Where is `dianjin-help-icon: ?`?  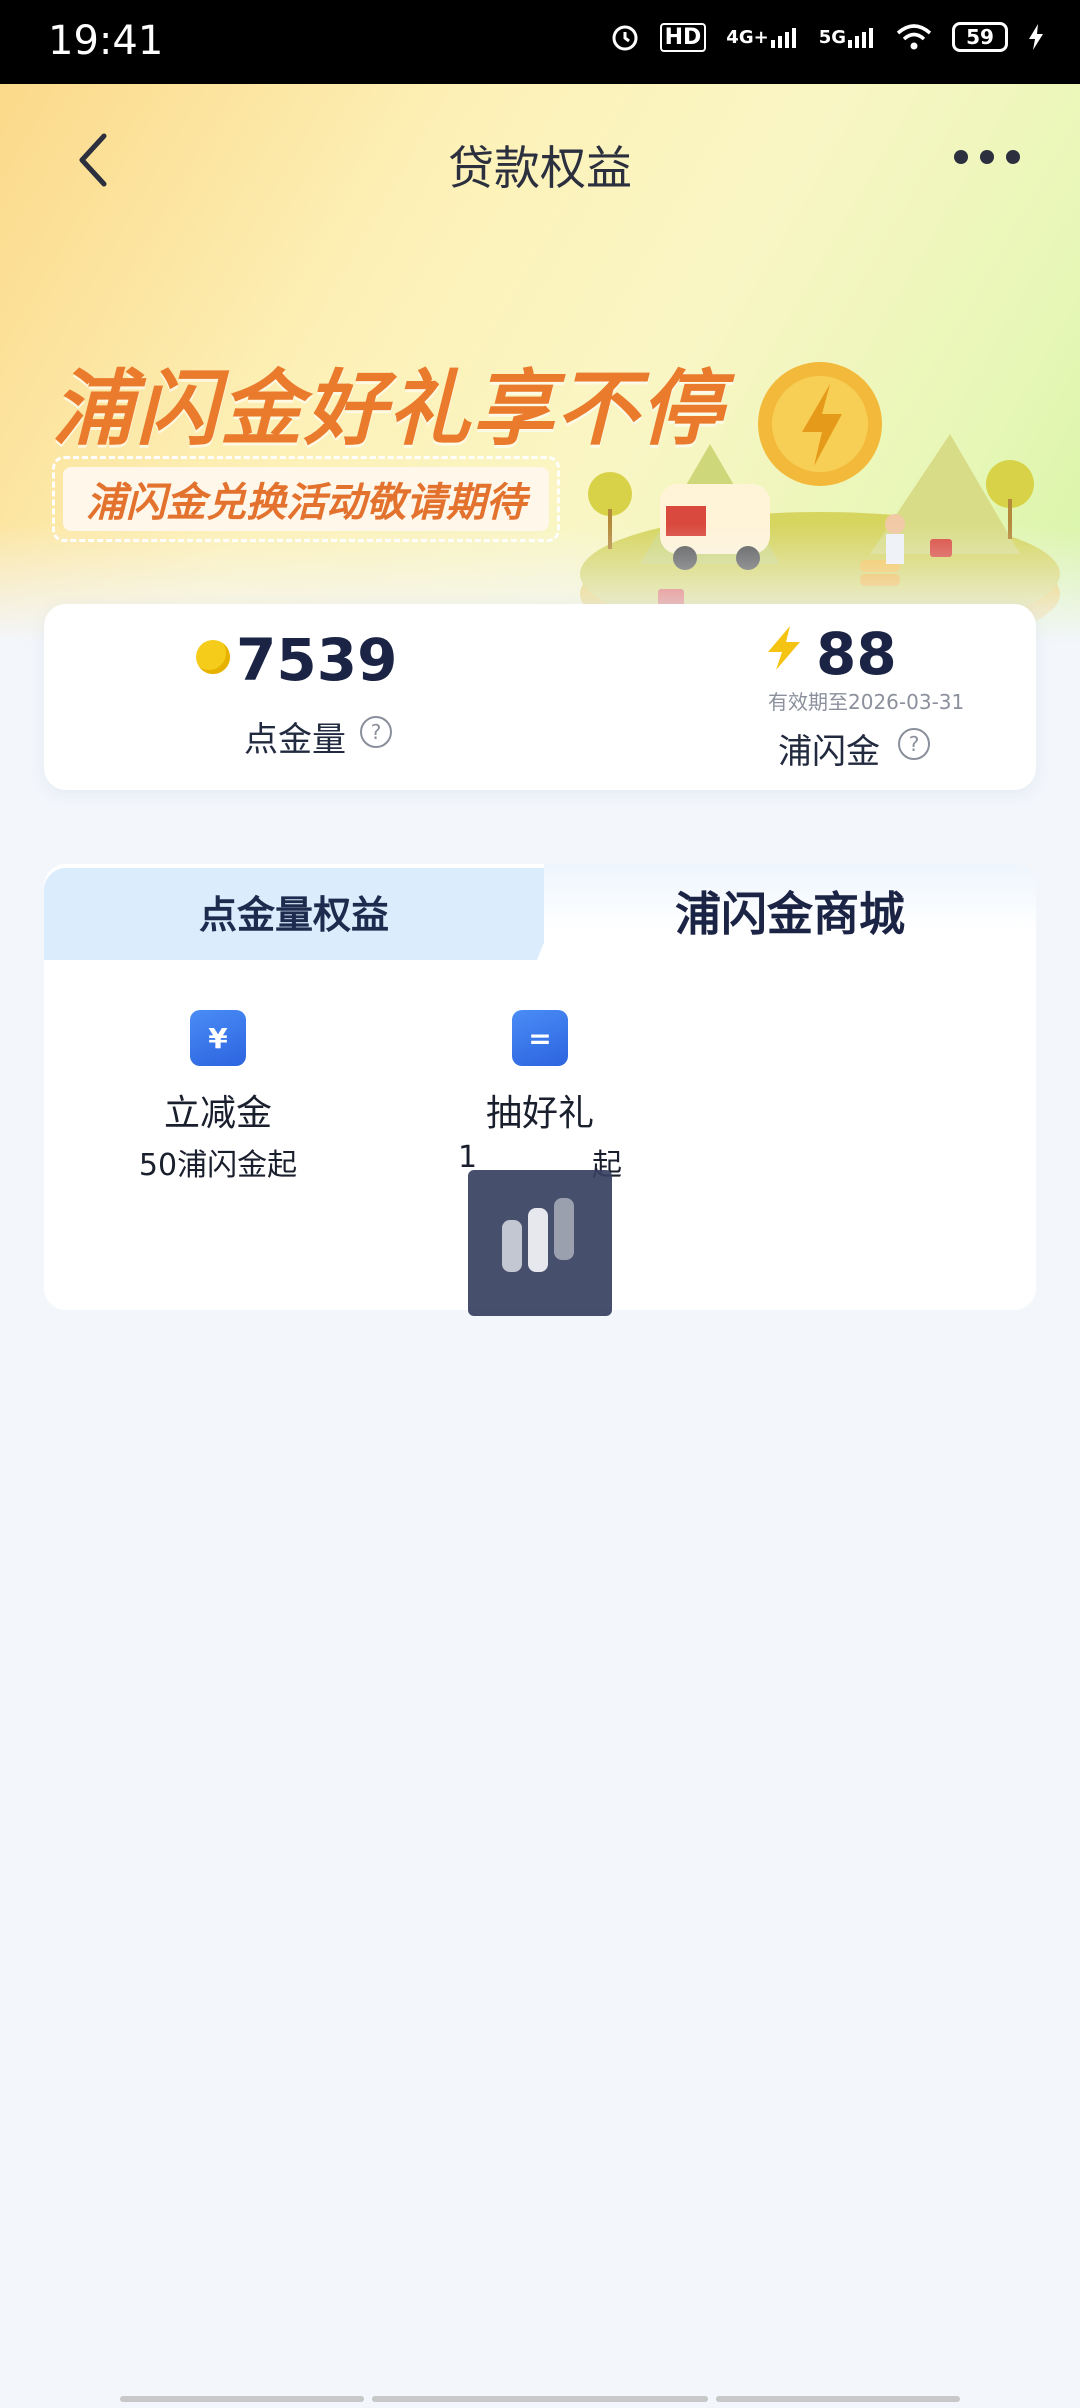
dianjin-help-icon: ? is located at coordinates (376, 732).